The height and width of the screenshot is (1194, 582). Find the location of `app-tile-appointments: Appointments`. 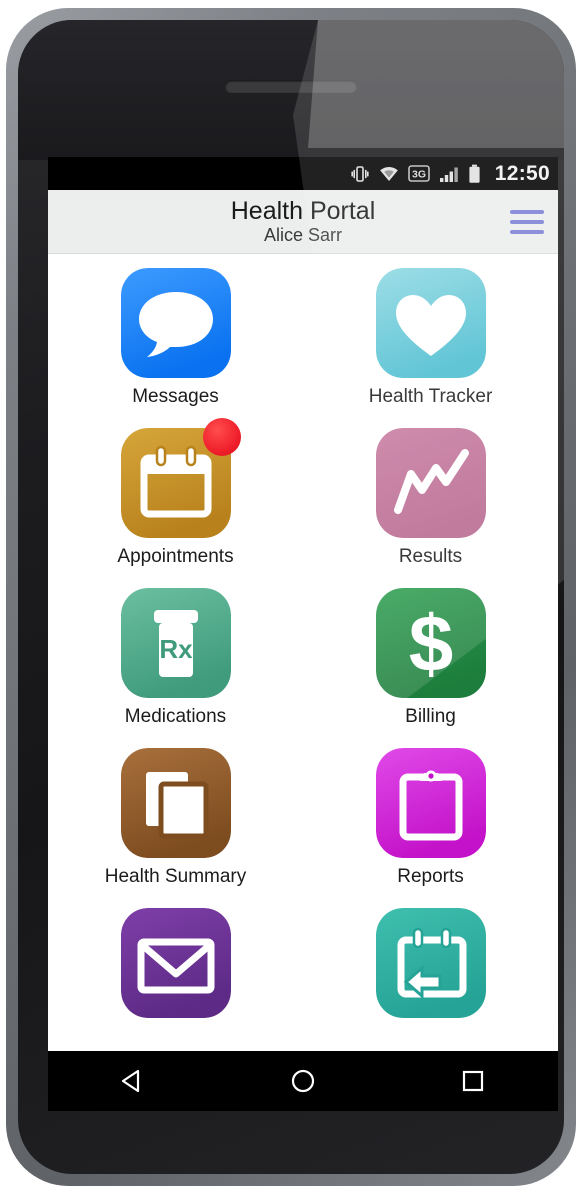

app-tile-appointments: Appointments is located at coordinates (175, 503).